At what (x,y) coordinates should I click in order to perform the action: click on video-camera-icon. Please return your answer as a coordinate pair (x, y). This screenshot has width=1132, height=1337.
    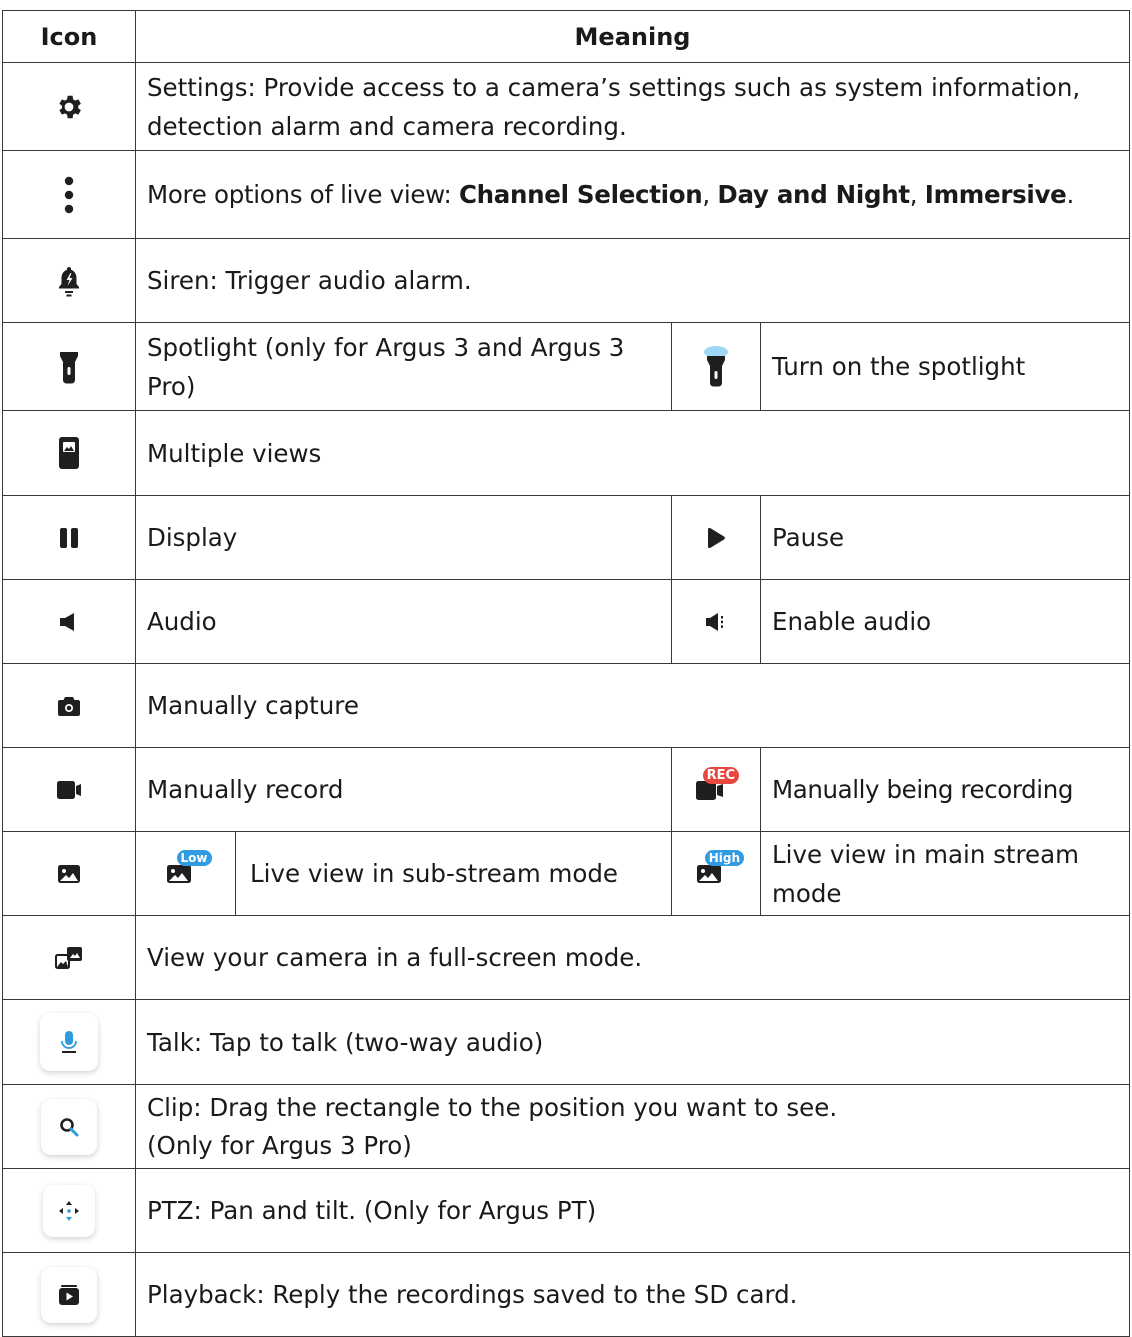
    Looking at the image, I should click on (69, 789).